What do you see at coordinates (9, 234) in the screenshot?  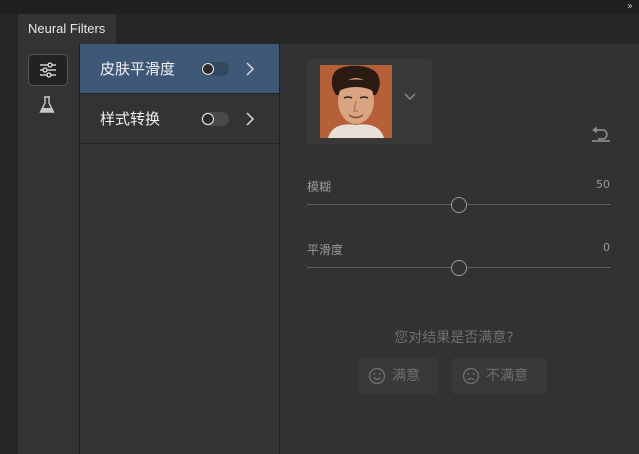 I see `left-edge` at bounding box center [9, 234].